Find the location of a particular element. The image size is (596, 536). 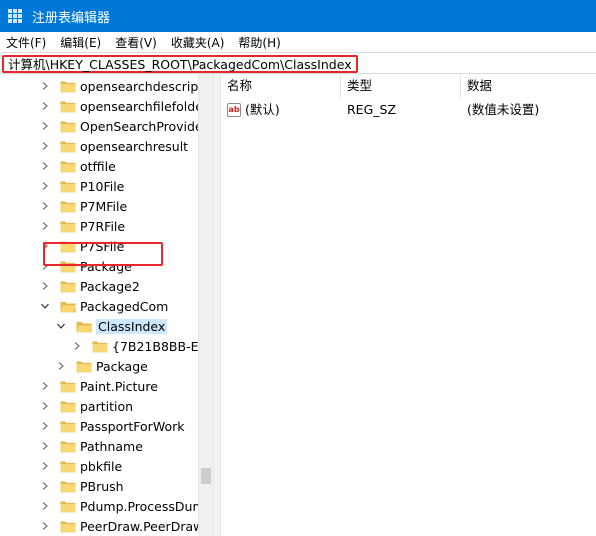

tree-item: PackagedCom is located at coordinates (104, 306).